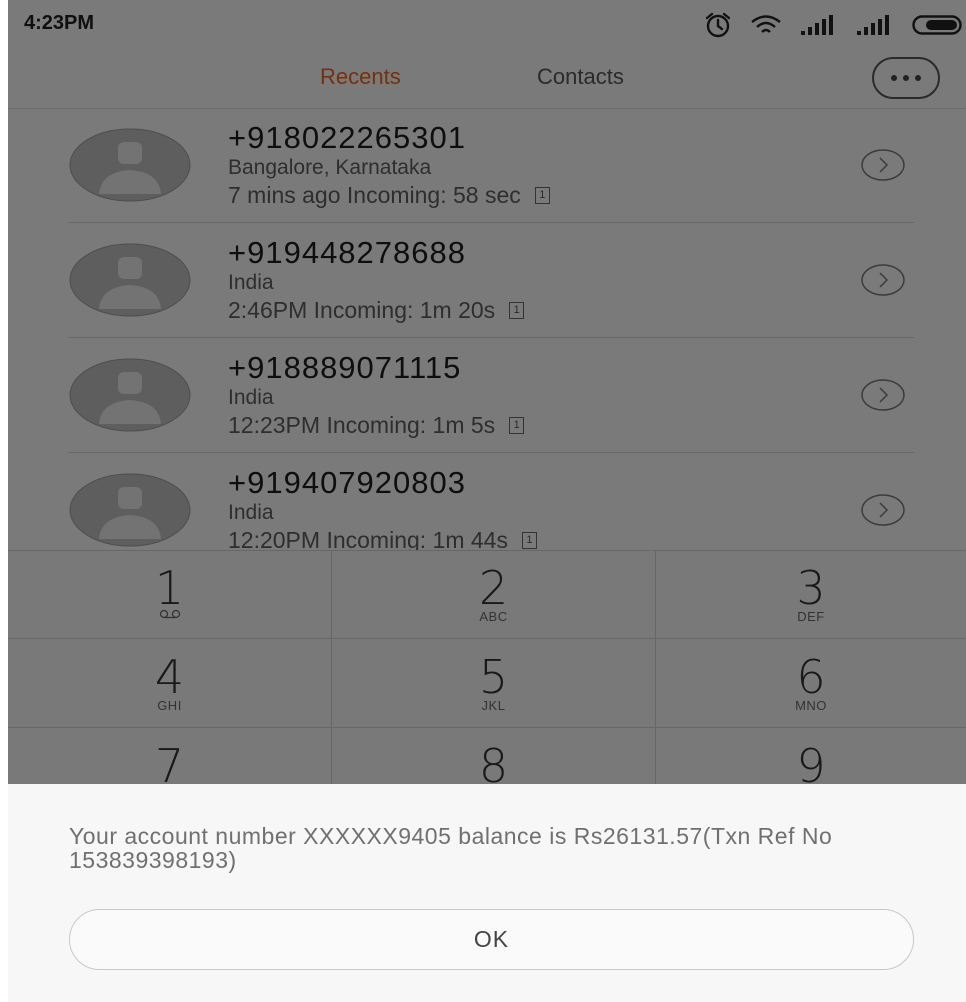 This screenshot has height=1002, width=966. I want to click on call-detail-text: 7 mins ago Incoming: 58 sec, so click(374, 195).